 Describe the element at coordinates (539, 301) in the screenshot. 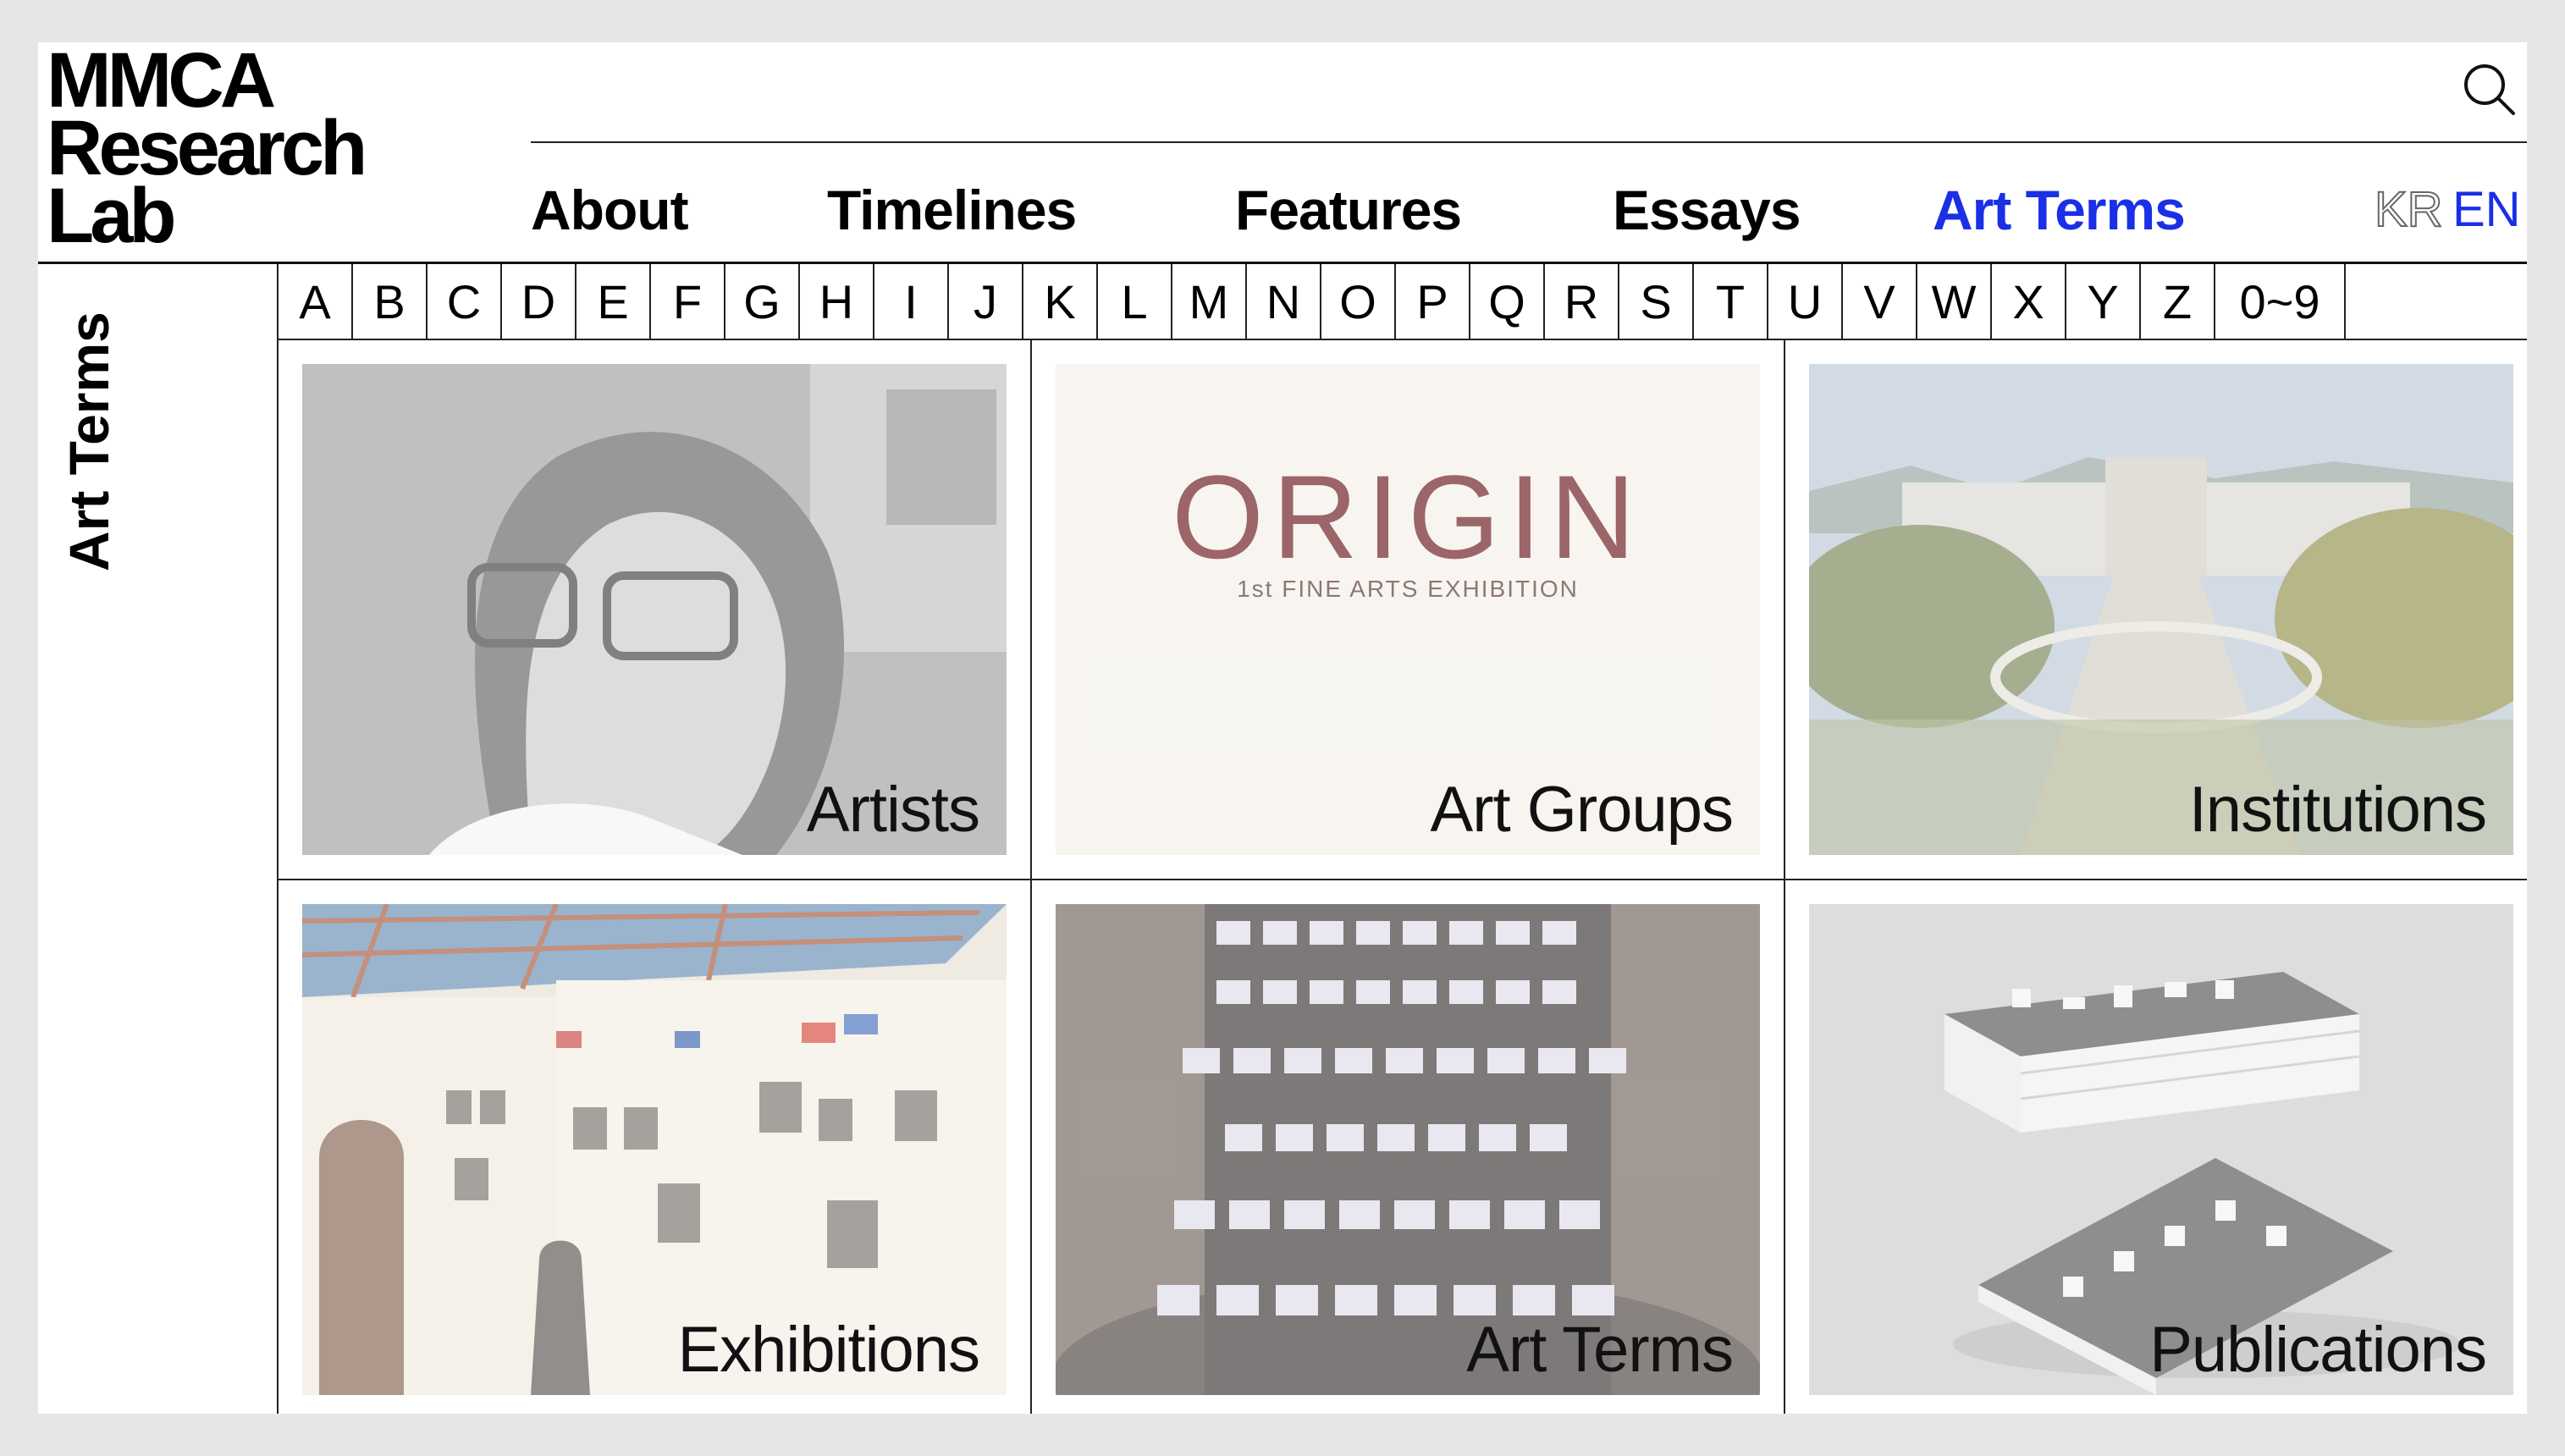

I see `alphabet-letter-d: D` at that location.